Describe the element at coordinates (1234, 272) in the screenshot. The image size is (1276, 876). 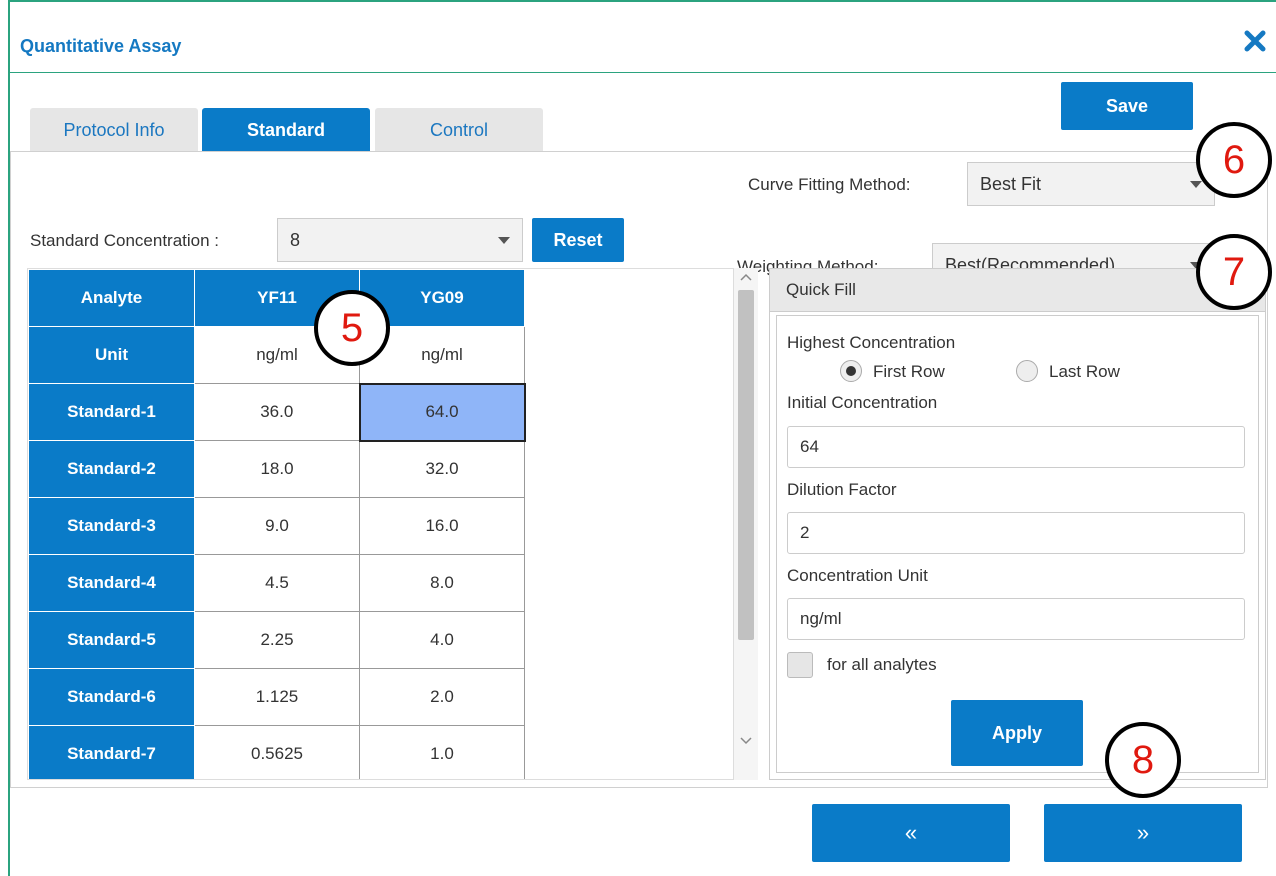
I see `callout-7-marker: 7` at that location.